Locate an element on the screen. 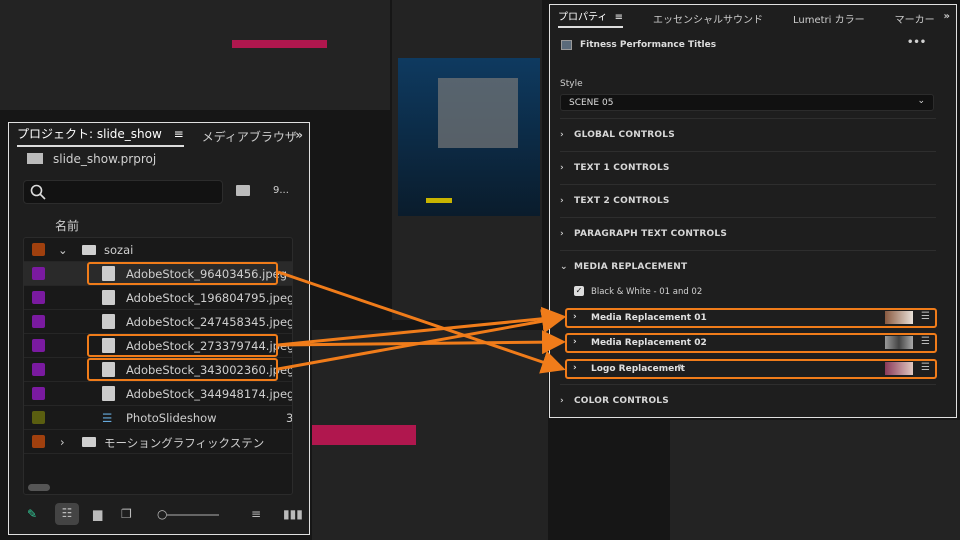 The width and height of the screenshot is (960, 540). project-folder-icon is located at coordinates (35, 158).